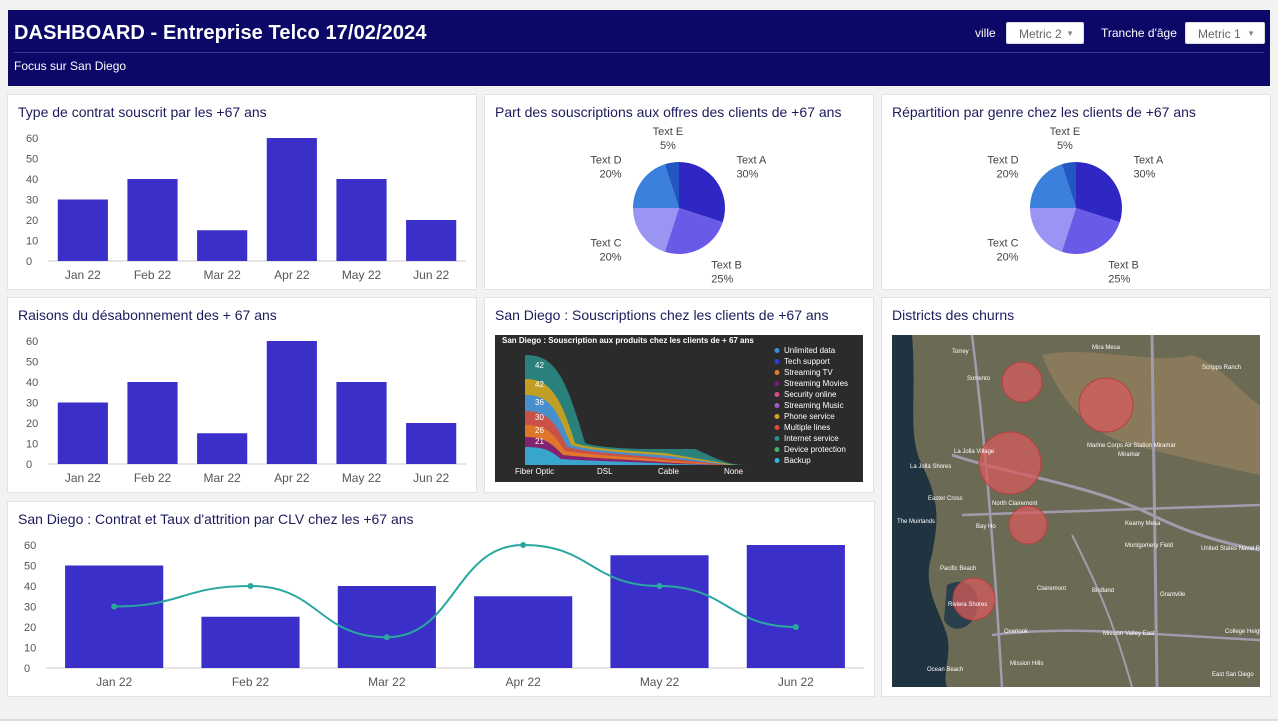  I want to click on legend-label: Streaming TV, so click(808, 372).